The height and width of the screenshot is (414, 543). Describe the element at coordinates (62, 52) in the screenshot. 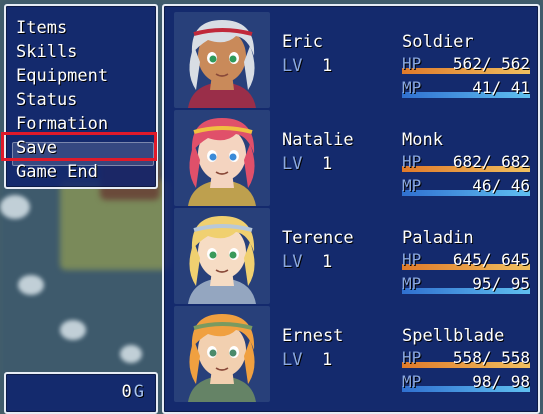

I see `menu-item-skills: Skills` at that location.